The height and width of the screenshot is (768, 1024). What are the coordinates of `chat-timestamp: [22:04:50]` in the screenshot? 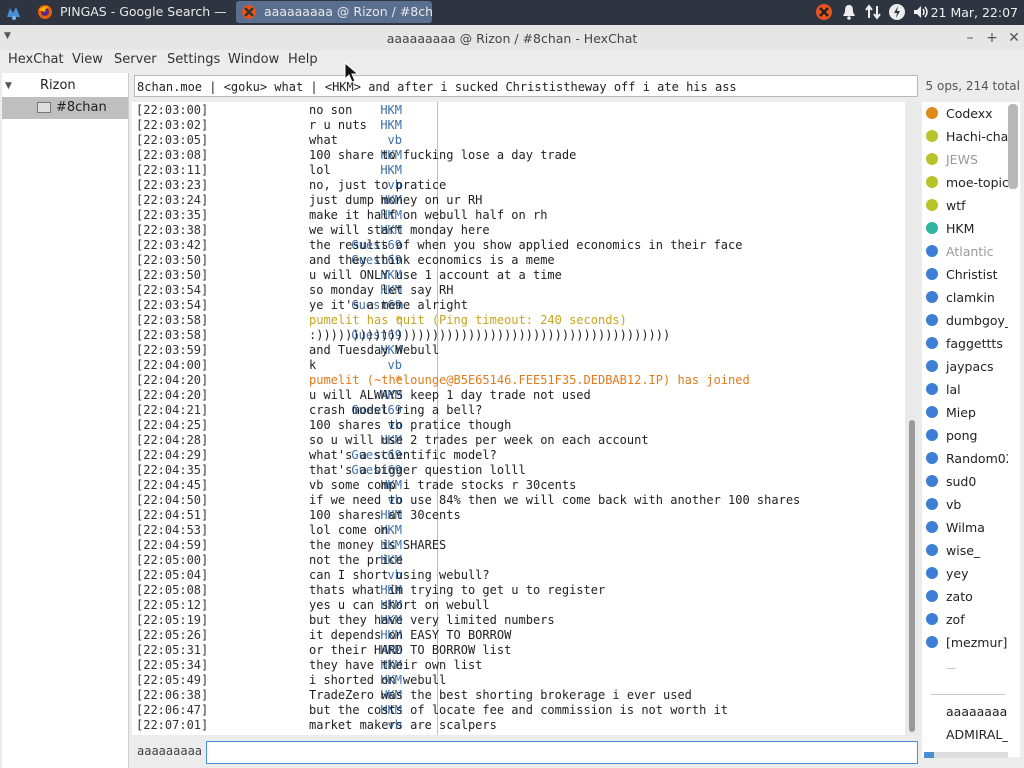 It's located at (172, 500).